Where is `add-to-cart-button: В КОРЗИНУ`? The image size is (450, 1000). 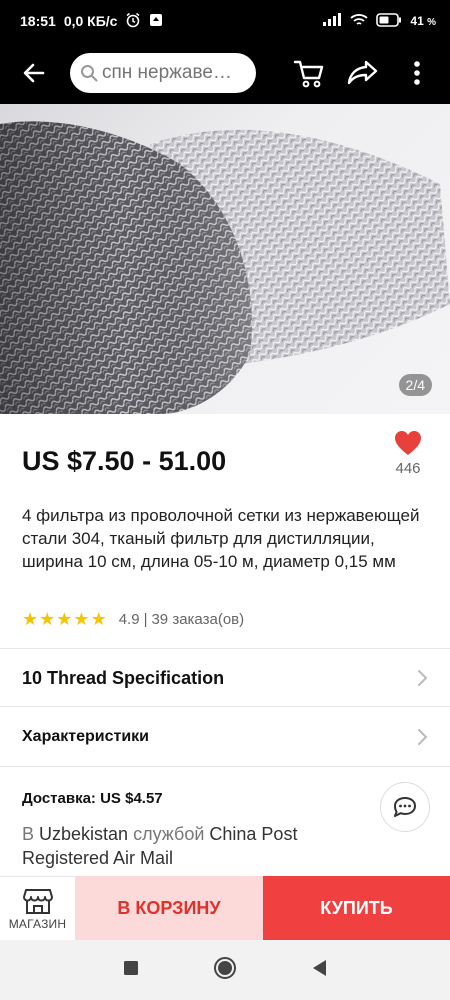
add-to-cart-button: В КОРЗИНУ is located at coordinates (169, 908).